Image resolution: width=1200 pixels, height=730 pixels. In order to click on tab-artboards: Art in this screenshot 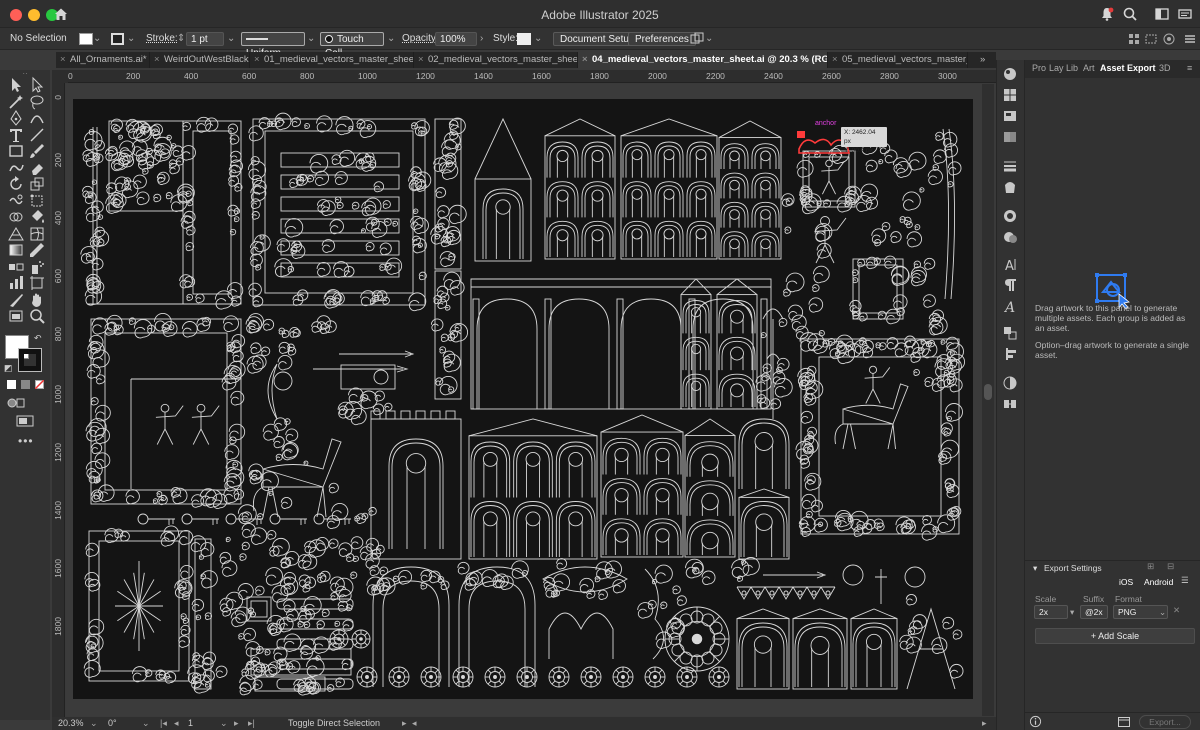, I will do `click(1089, 68)`.